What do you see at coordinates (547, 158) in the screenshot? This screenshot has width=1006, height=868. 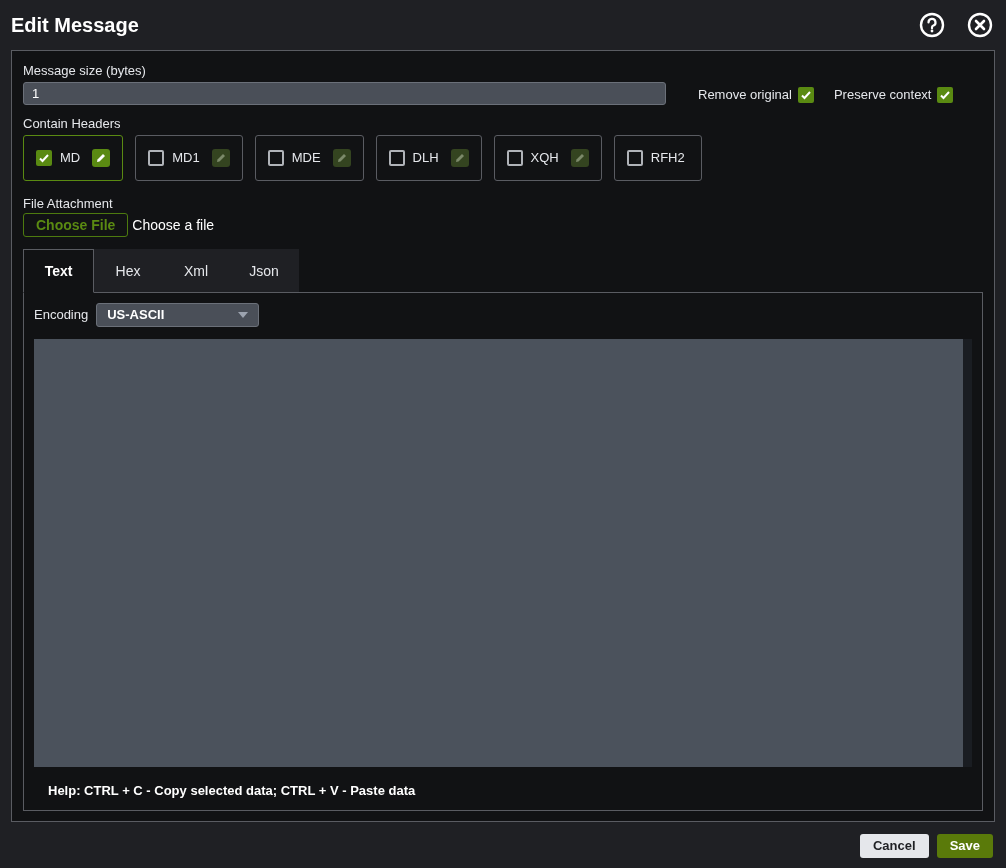 I see `header-option: XQH` at bounding box center [547, 158].